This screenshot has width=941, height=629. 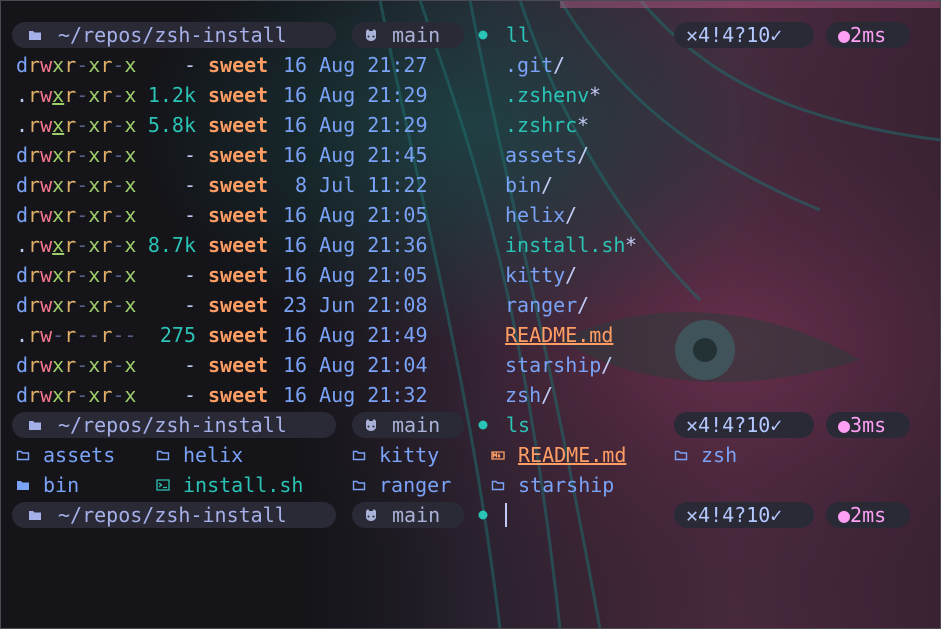 What do you see at coordinates (355, 185) in the screenshot?
I see `file-date: 8 Jul 11:22` at bounding box center [355, 185].